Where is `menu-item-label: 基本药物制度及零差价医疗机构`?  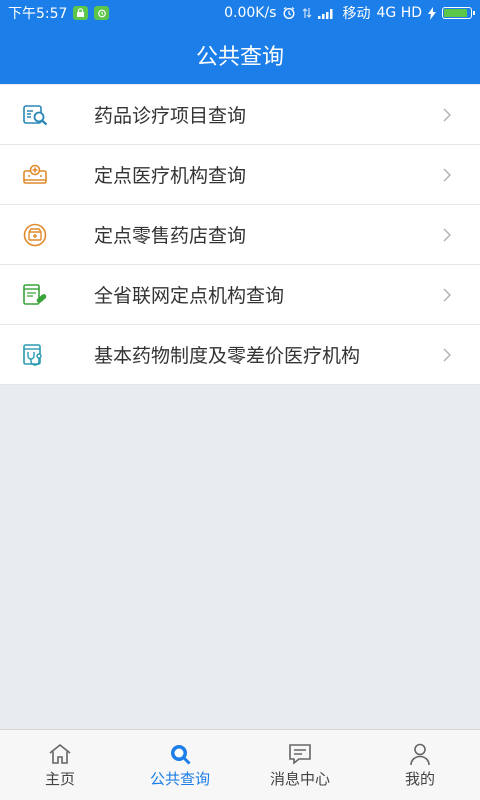
menu-item-label: 基本药物制度及零差价医疗机构 is located at coordinates (227, 356).